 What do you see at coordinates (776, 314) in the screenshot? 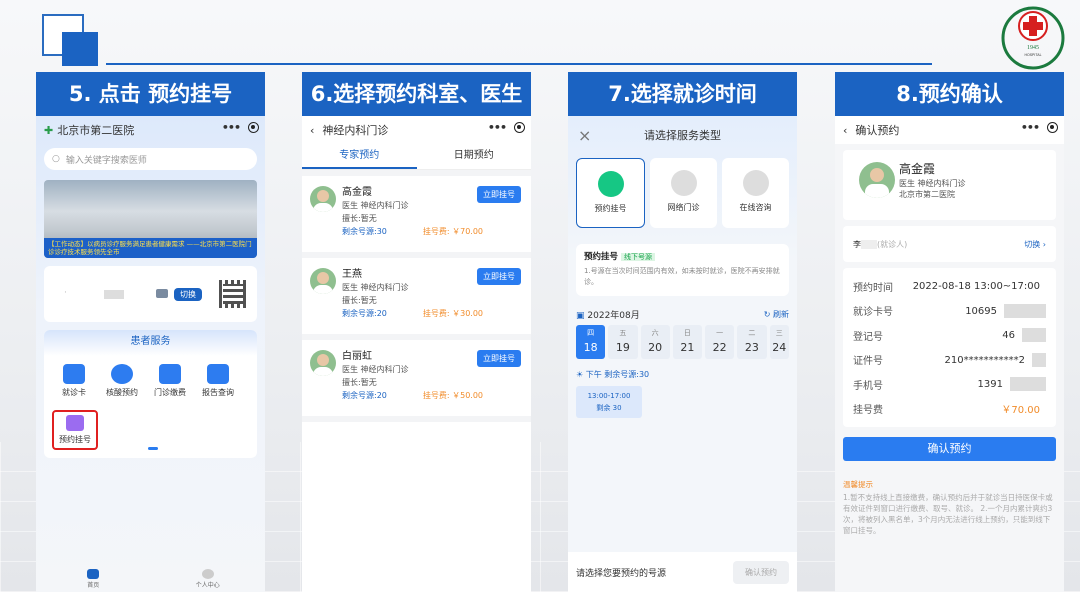
I see `refresh-button: ↻ 刷新` at bounding box center [776, 314].